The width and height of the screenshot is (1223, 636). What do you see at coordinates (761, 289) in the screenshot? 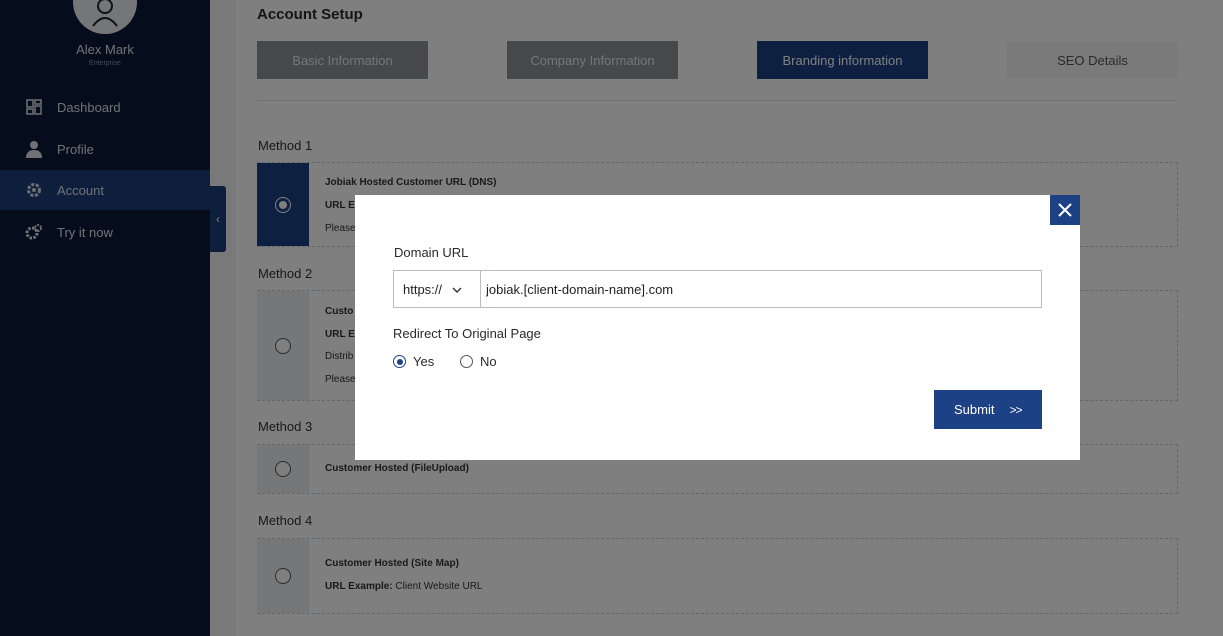
I see `domain-url-input` at bounding box center [761, 289].